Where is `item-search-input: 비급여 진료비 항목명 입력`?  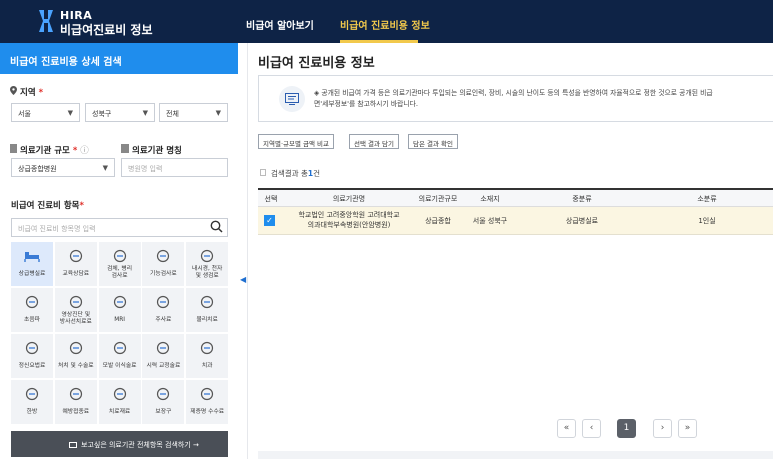
item-search-input: 비급여 진료비 항목명 입력 is located at coordinates (119, 227).